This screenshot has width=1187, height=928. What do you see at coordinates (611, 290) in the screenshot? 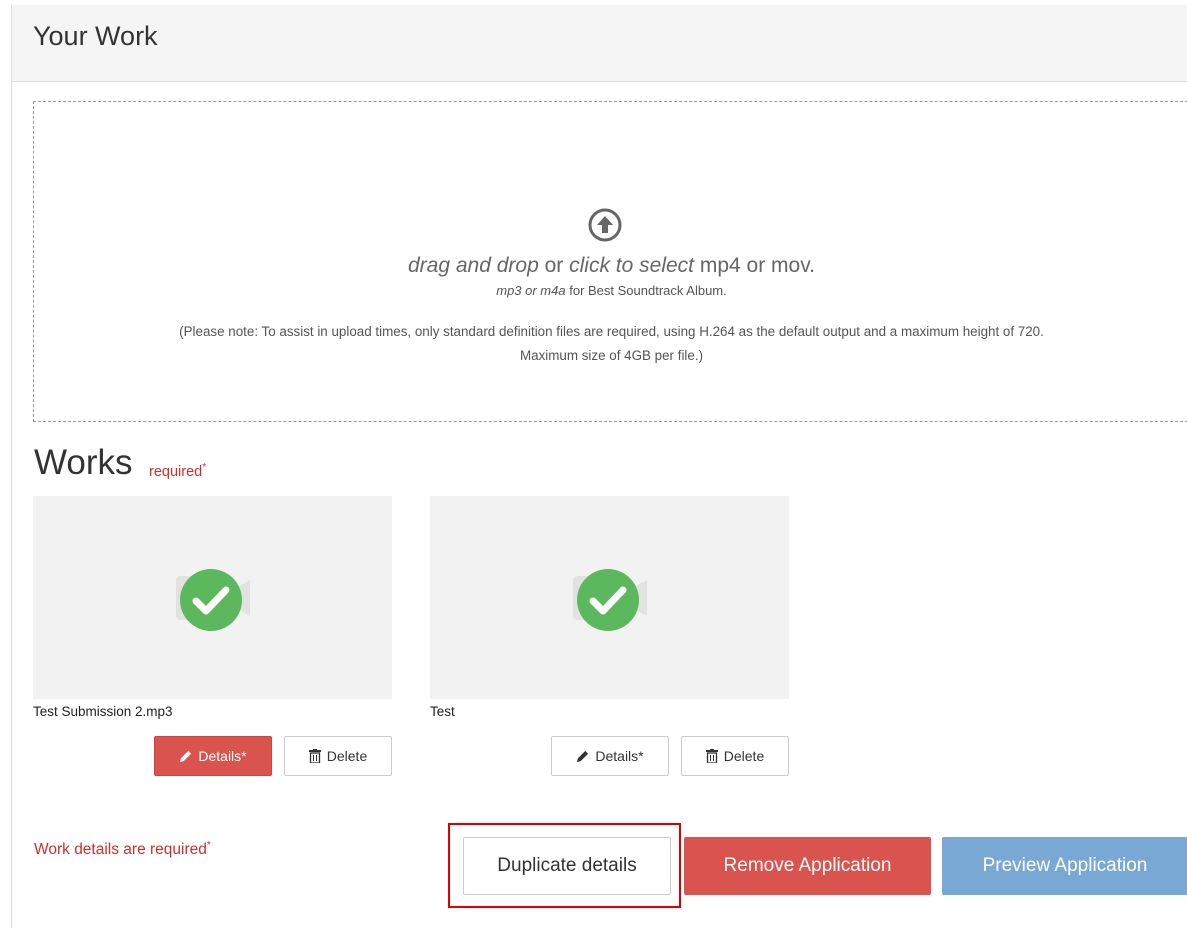
I see `dropzone-subtext: mp3 or m4a for Best Soundtrack Album.` at bounding box center [611, 290].